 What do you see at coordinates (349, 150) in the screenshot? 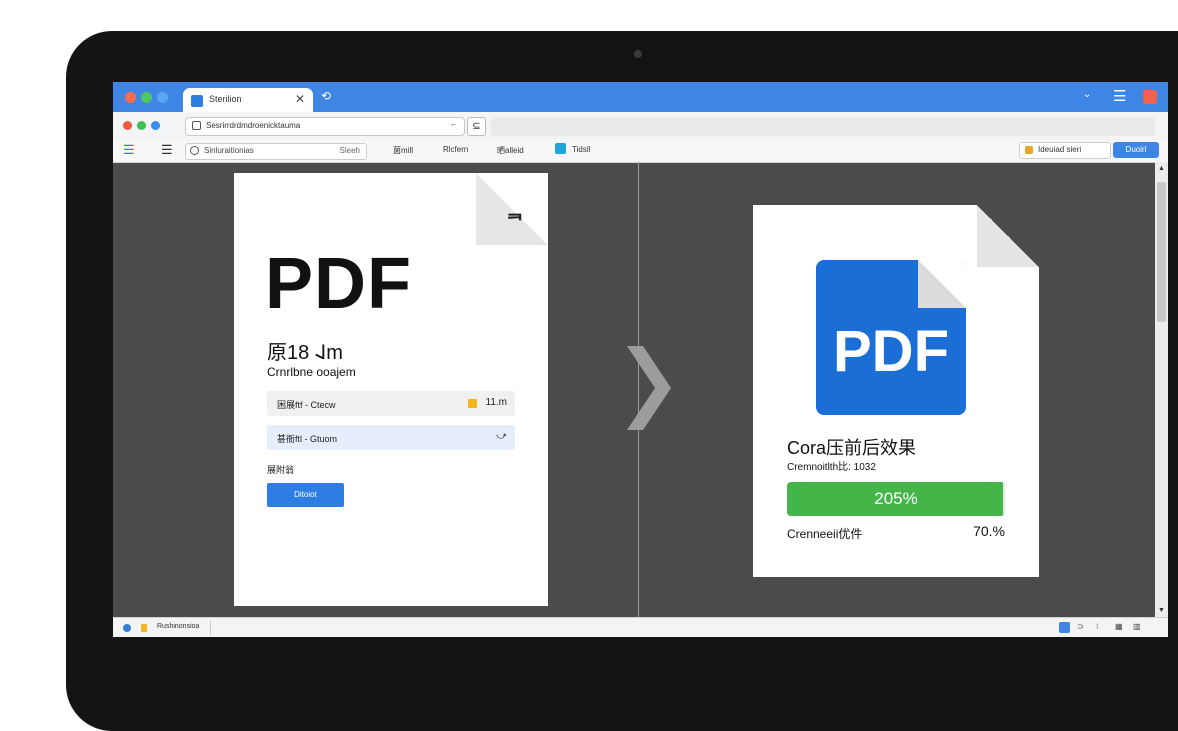
I see `search-hint: Sleeh` at bounding box center [349, 150].